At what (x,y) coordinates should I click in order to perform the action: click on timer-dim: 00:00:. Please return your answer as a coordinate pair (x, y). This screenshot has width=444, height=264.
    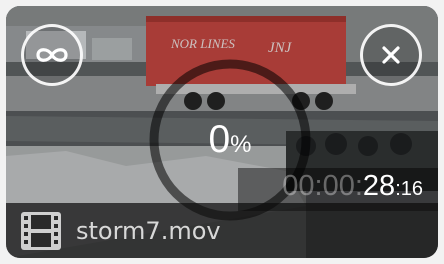
    Looking at the image, I should click on (322, 186).